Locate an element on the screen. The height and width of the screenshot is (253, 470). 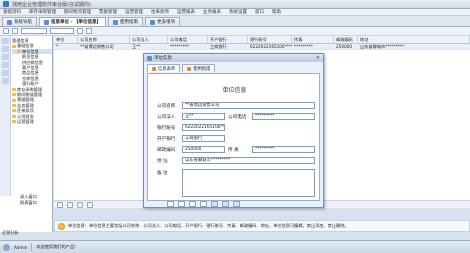
last-page-icon is located at coordinates (90, 204).